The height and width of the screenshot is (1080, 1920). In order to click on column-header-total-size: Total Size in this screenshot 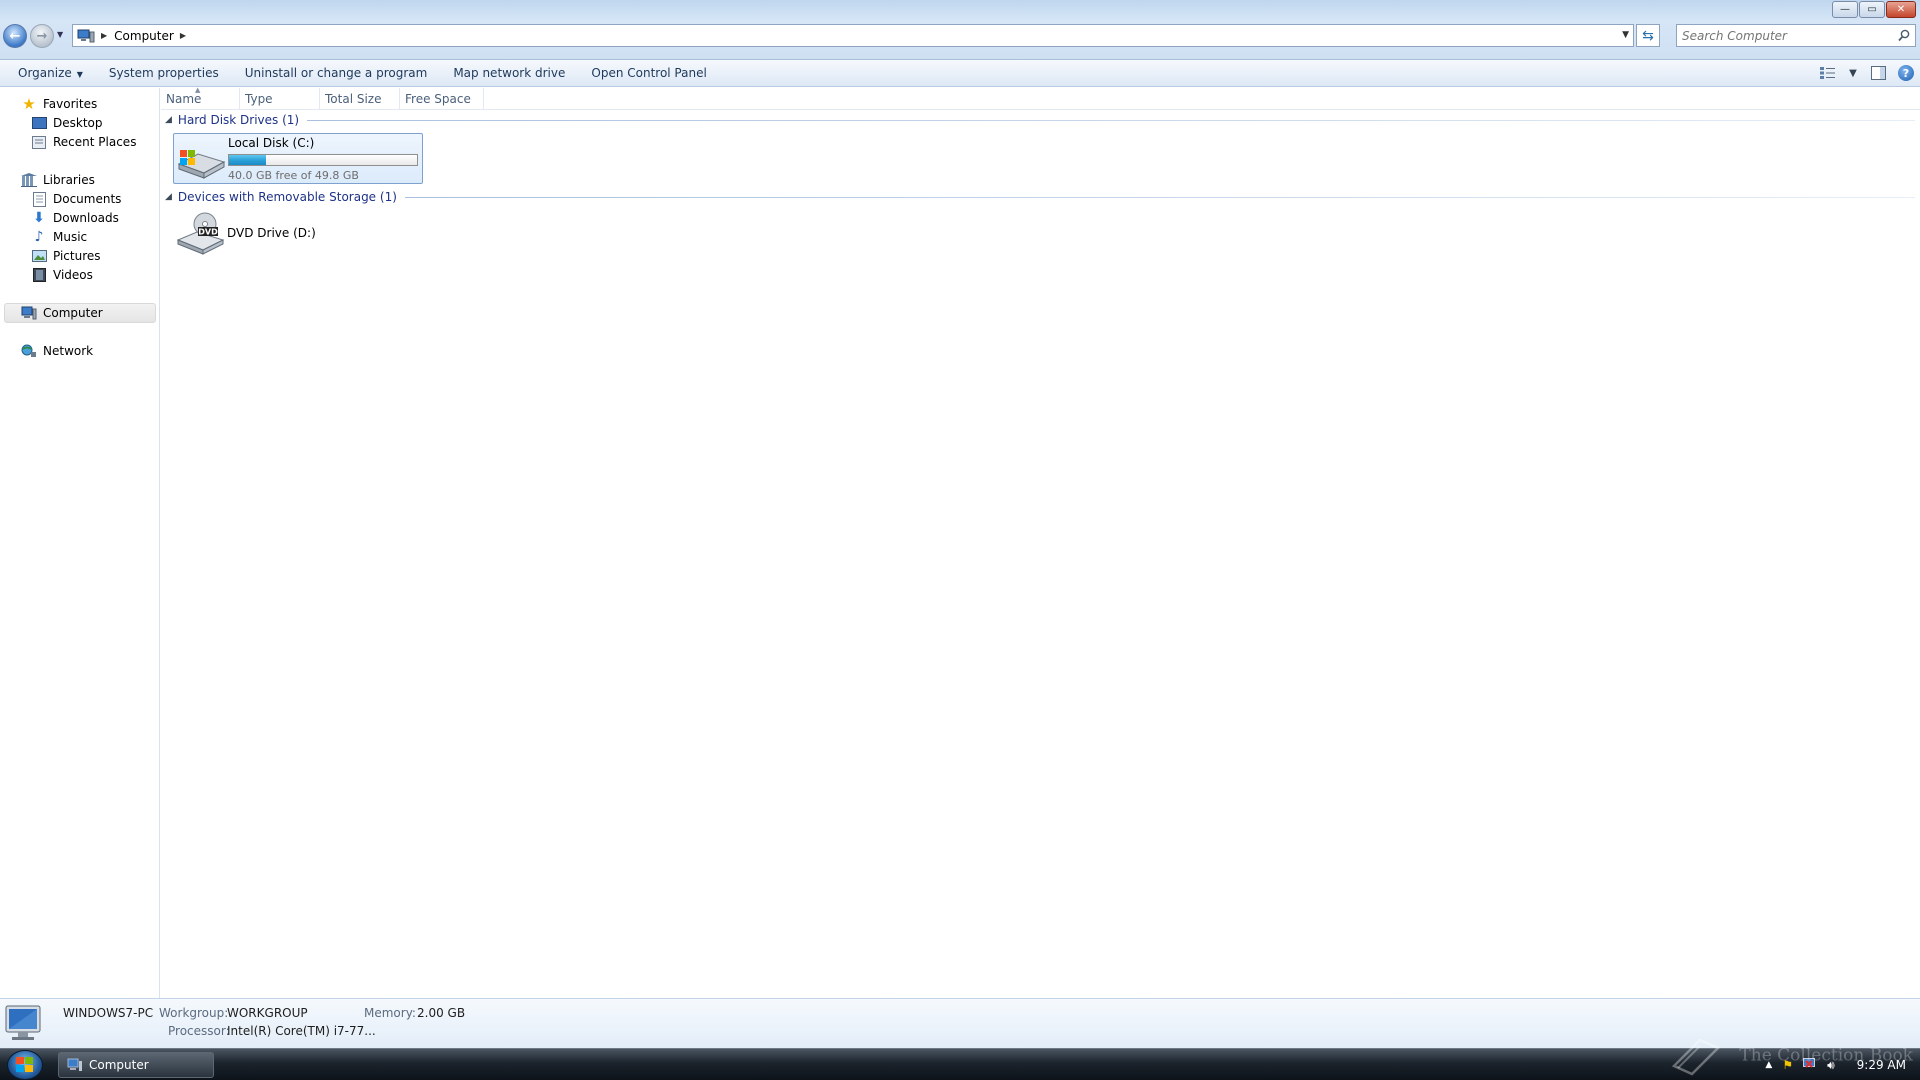, I will do `click(360, 99)`.